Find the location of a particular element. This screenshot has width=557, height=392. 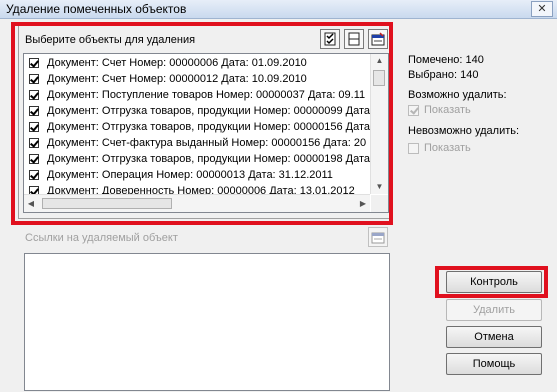

scroll-right-icon: ▶ is located at coordinates (363, 203).